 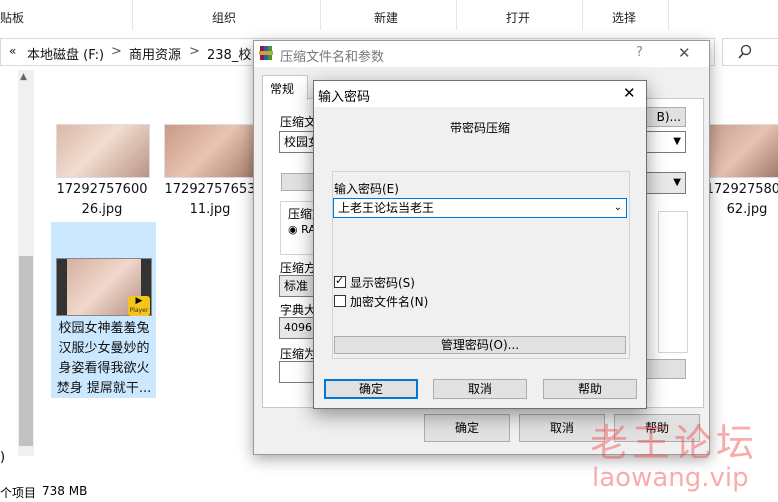 I want to click on password-help-button: 帮助, so click(x=590, y=389).